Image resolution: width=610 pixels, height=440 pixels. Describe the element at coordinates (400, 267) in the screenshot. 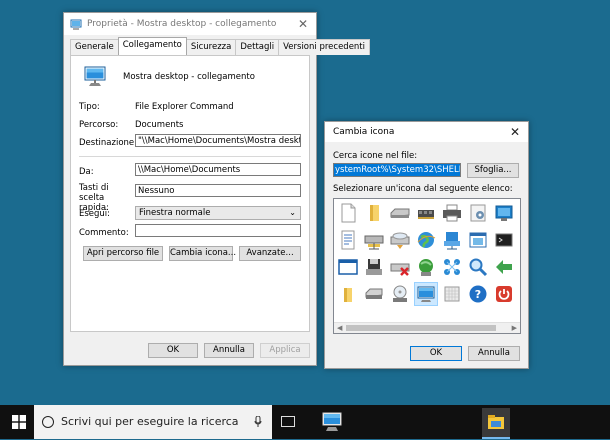

I see `delete-drive-icon` at that location.